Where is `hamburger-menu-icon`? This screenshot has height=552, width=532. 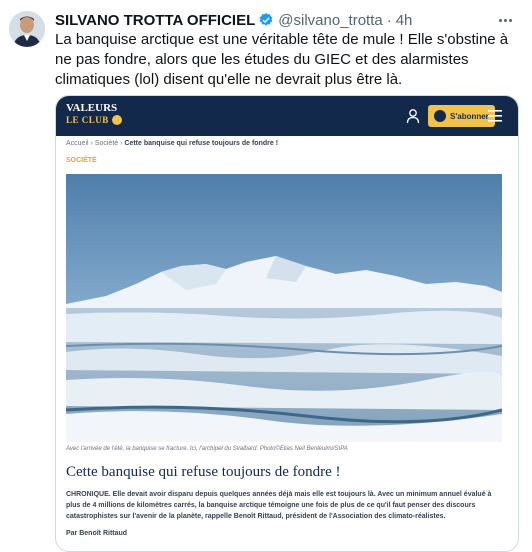
hamburger-menu-icon is located at coordinates (495, 116).